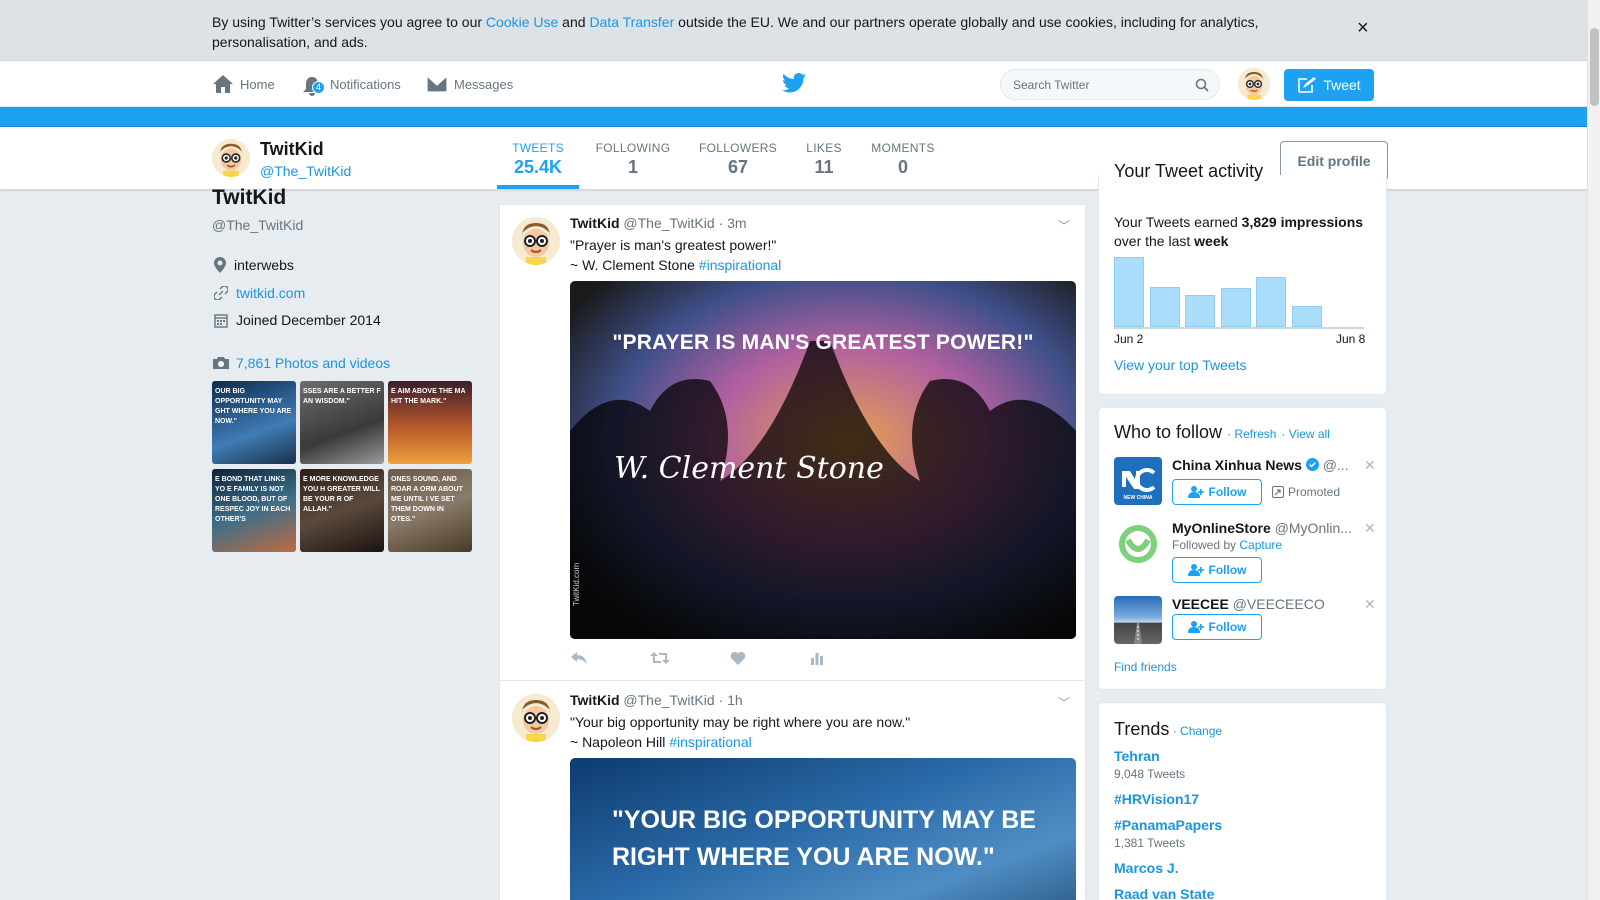  I want to click on chart-end-label: Jun 8, so click(1351, 339).